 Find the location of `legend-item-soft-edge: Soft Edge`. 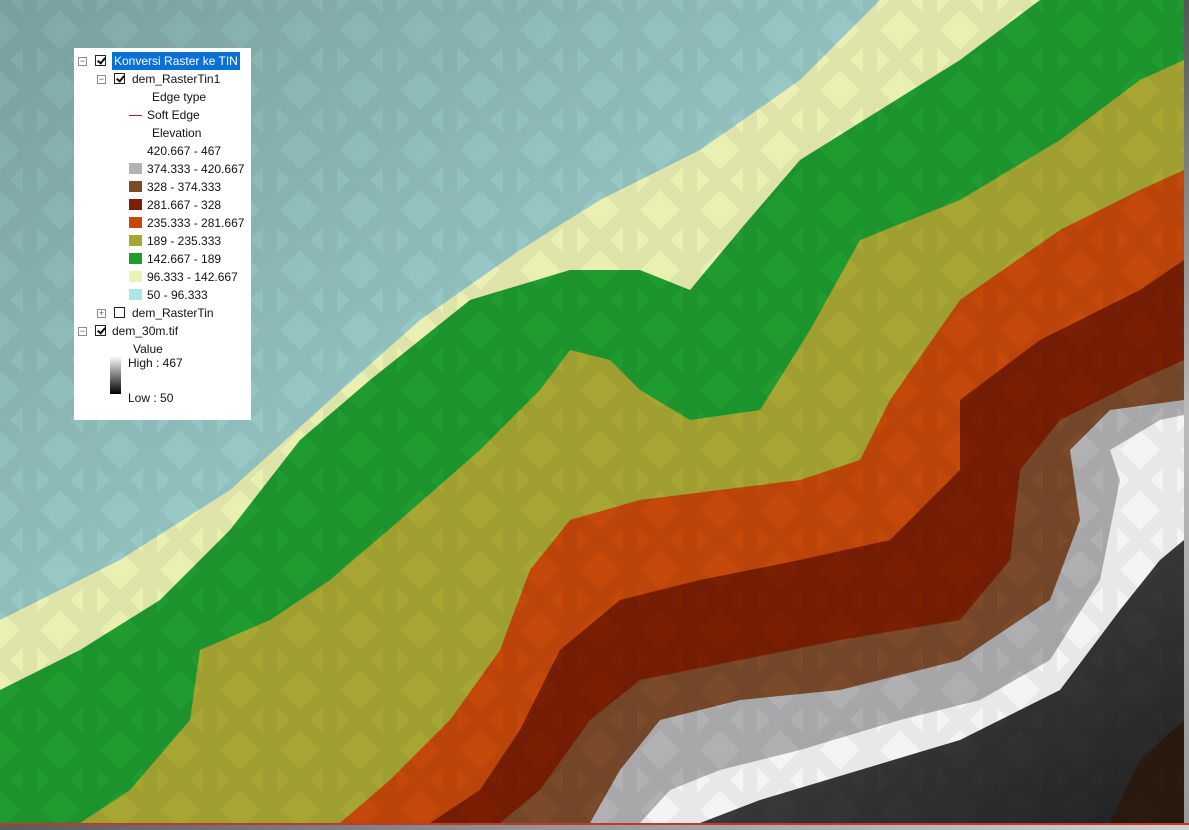

legend-item-soft-edge: Soft Edge is located at coordinates (162, 115).